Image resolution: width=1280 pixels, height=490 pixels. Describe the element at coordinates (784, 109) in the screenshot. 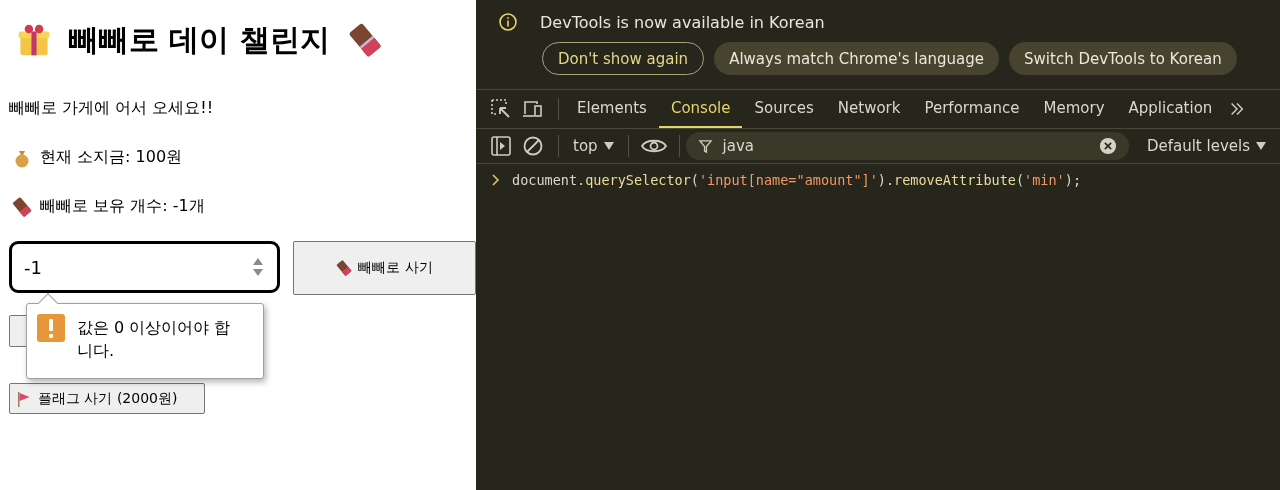

I see `devtools-tab: Sources` at that location.